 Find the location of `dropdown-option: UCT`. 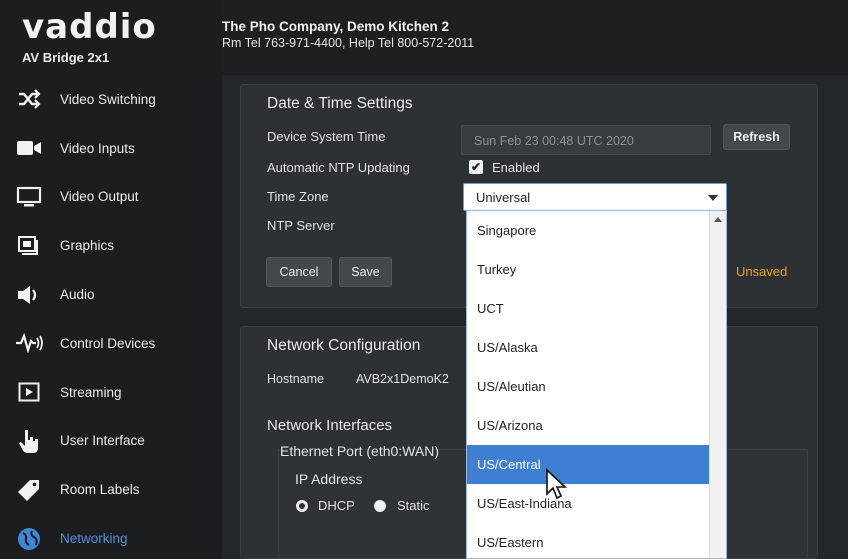

dropdown-option: UCT is located at coordinates (588, 308).